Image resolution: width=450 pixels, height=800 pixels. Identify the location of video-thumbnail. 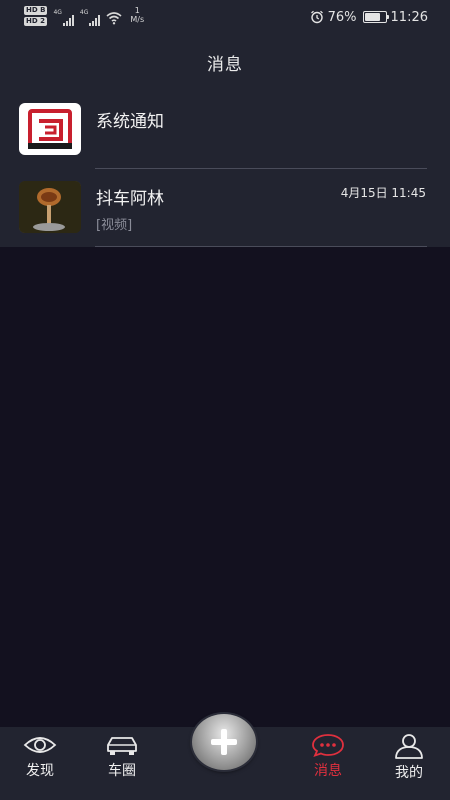
(50, 207).